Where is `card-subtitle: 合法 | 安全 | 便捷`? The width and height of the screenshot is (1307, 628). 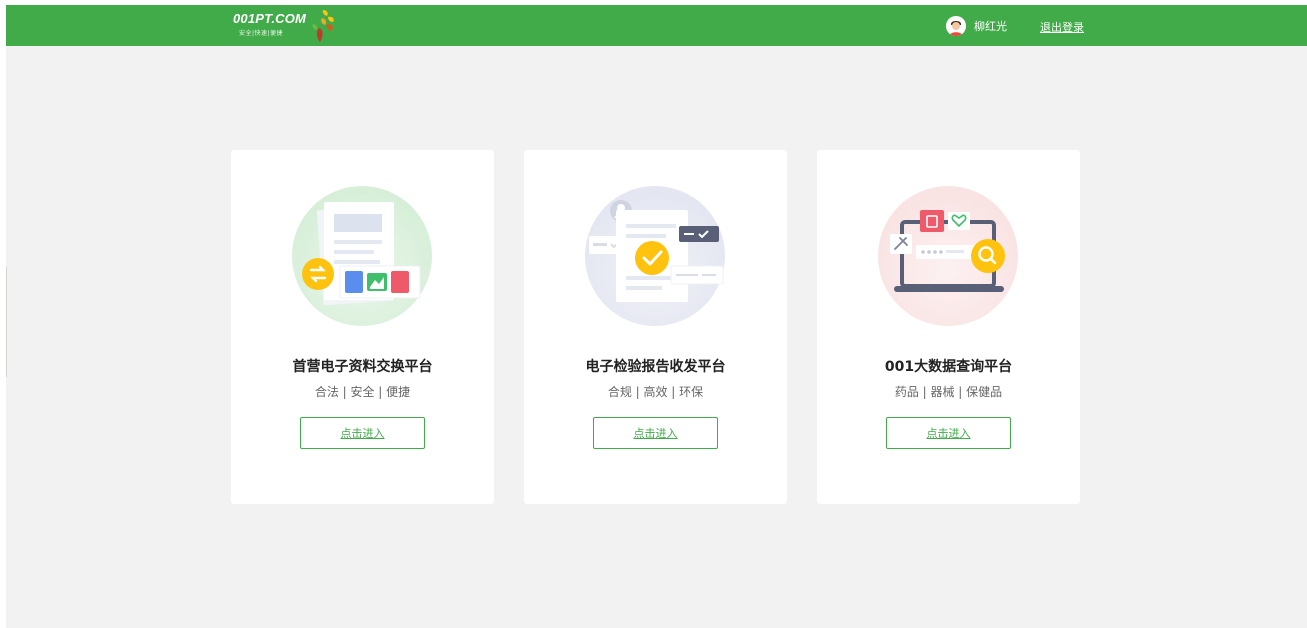 card-subtitle: 合法 | 安全 | 便捷 is located at coordinates (362, 392).